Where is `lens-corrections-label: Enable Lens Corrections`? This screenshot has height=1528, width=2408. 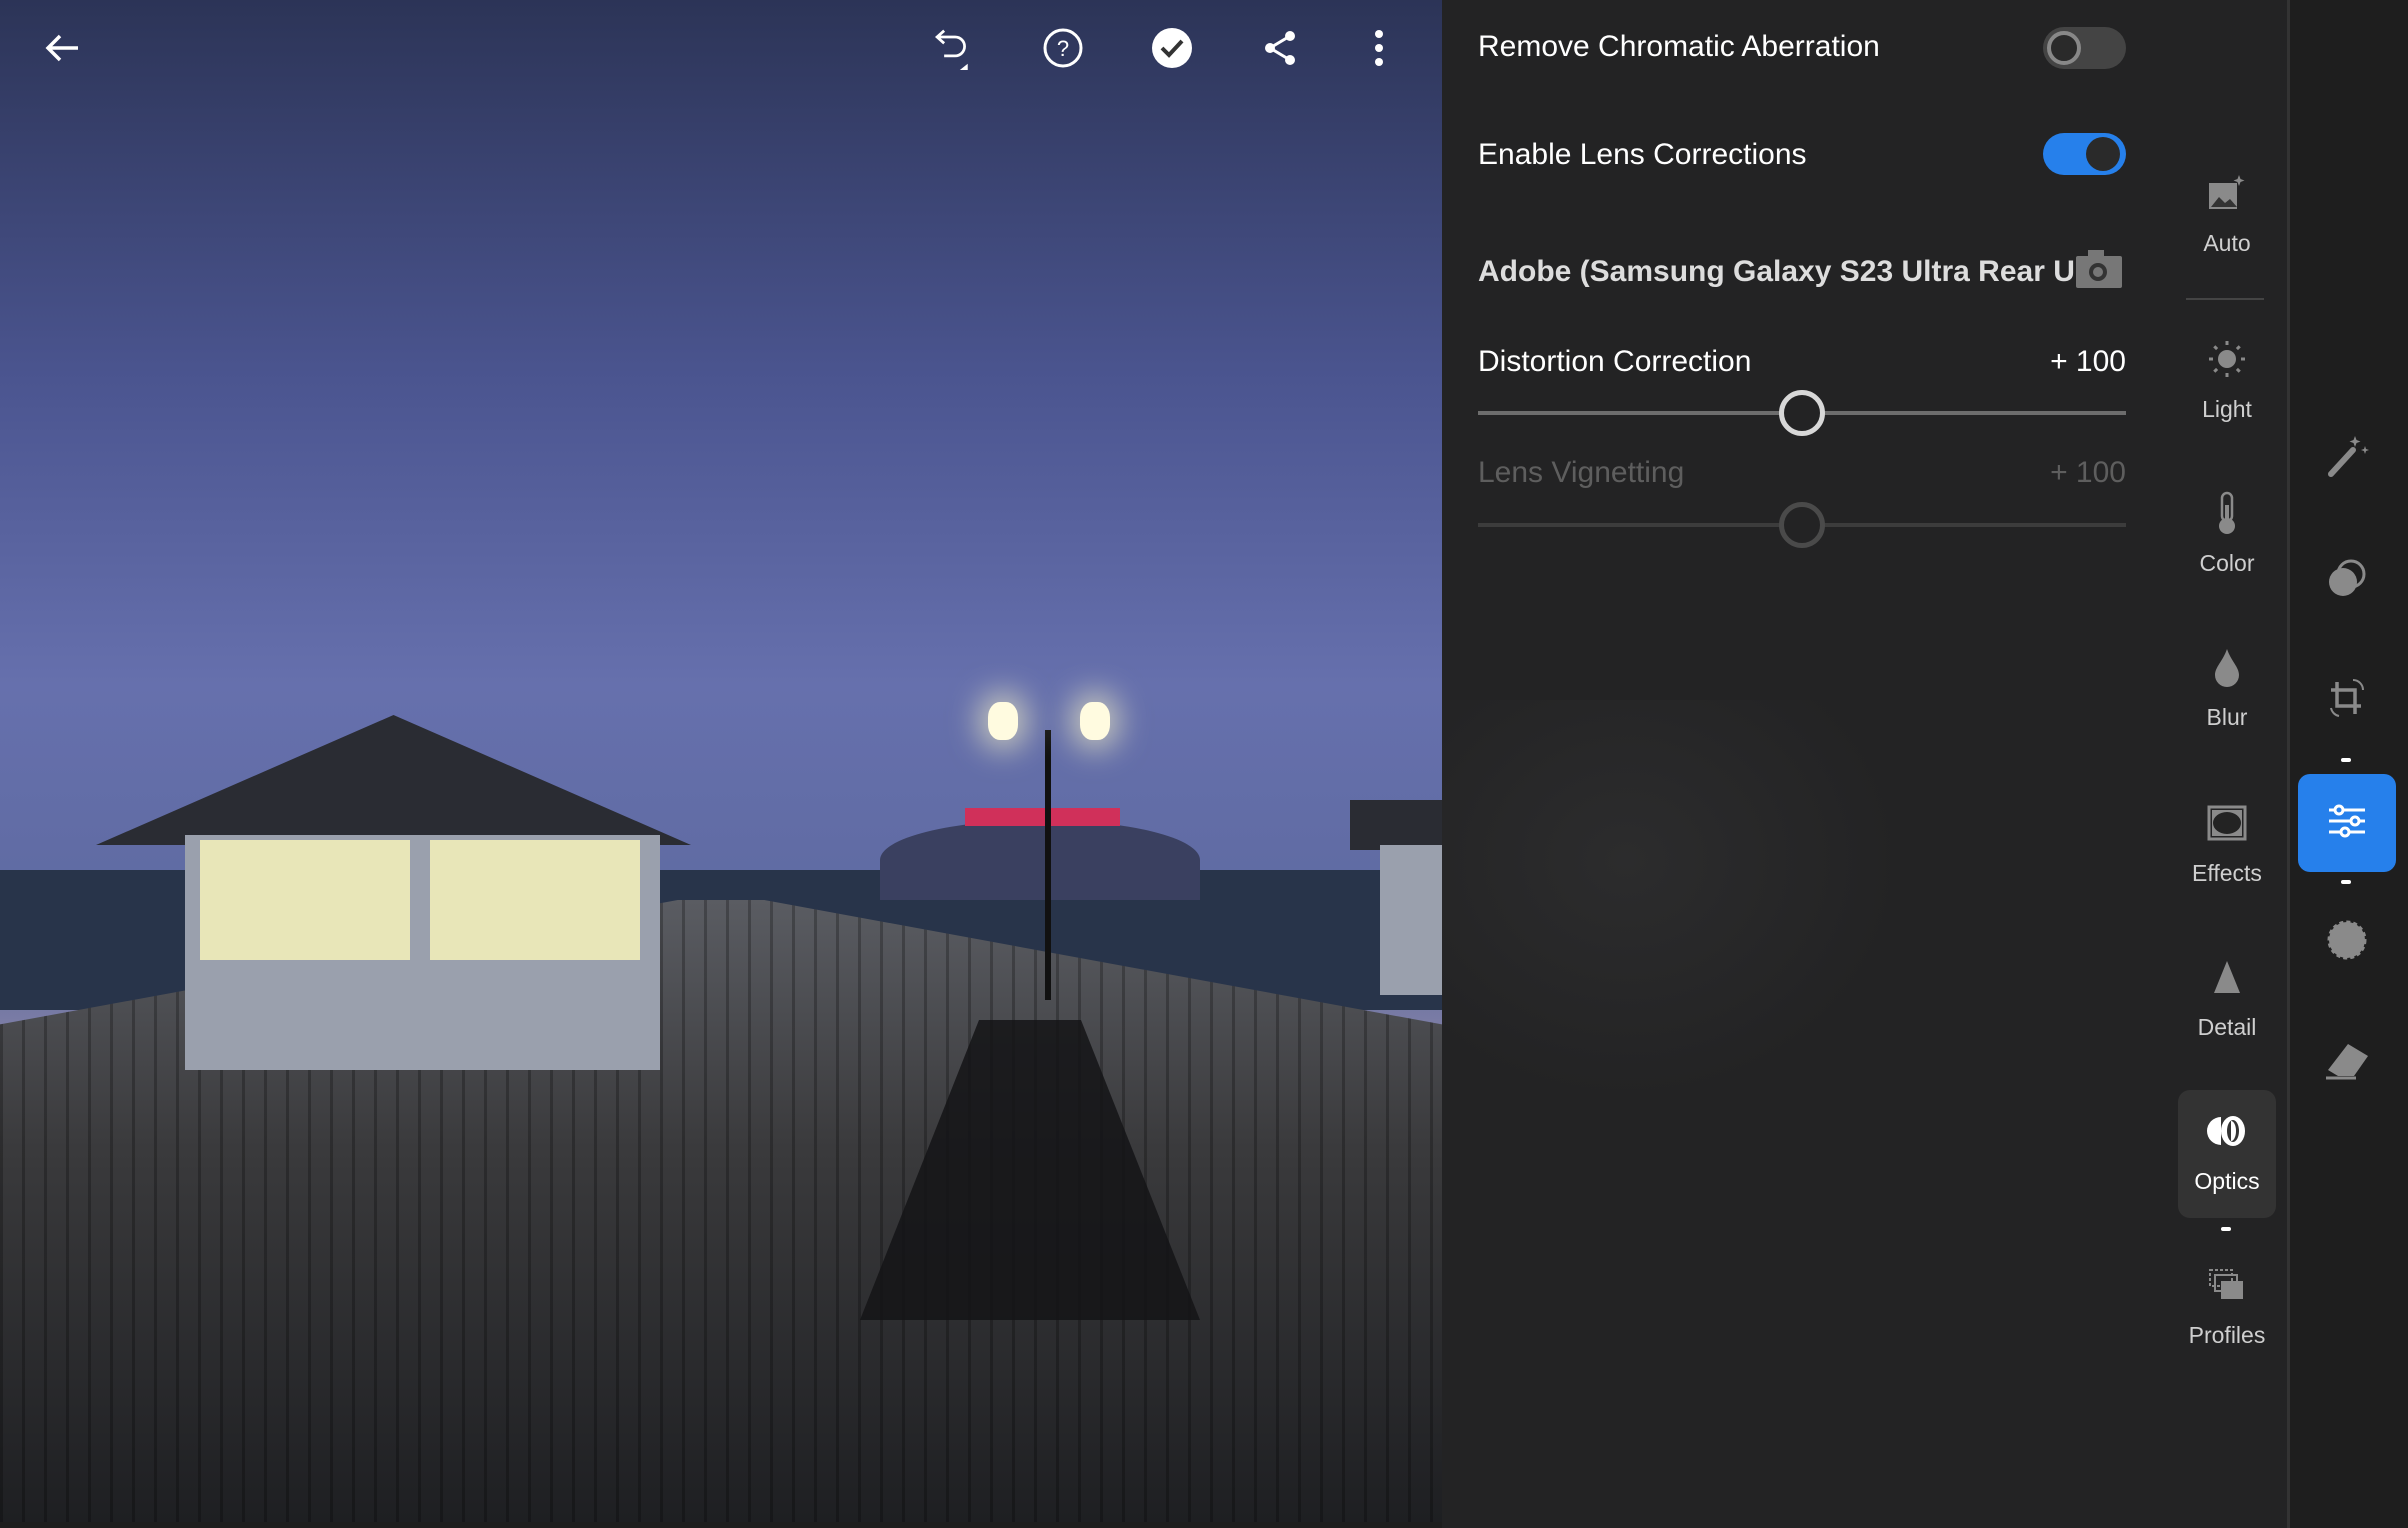 lens-corrections-label: Enable Lens Corrections is located at coordinates (1642, 154).